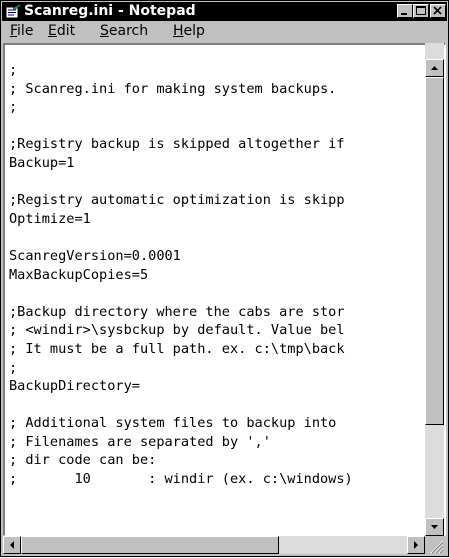 The width and height of the screenshot is (449, 558). What do you see at coordinates (224, 31) in the screenshot?
I see `menu-bar: File Edit Search Help` at bounding box center [224, 31].